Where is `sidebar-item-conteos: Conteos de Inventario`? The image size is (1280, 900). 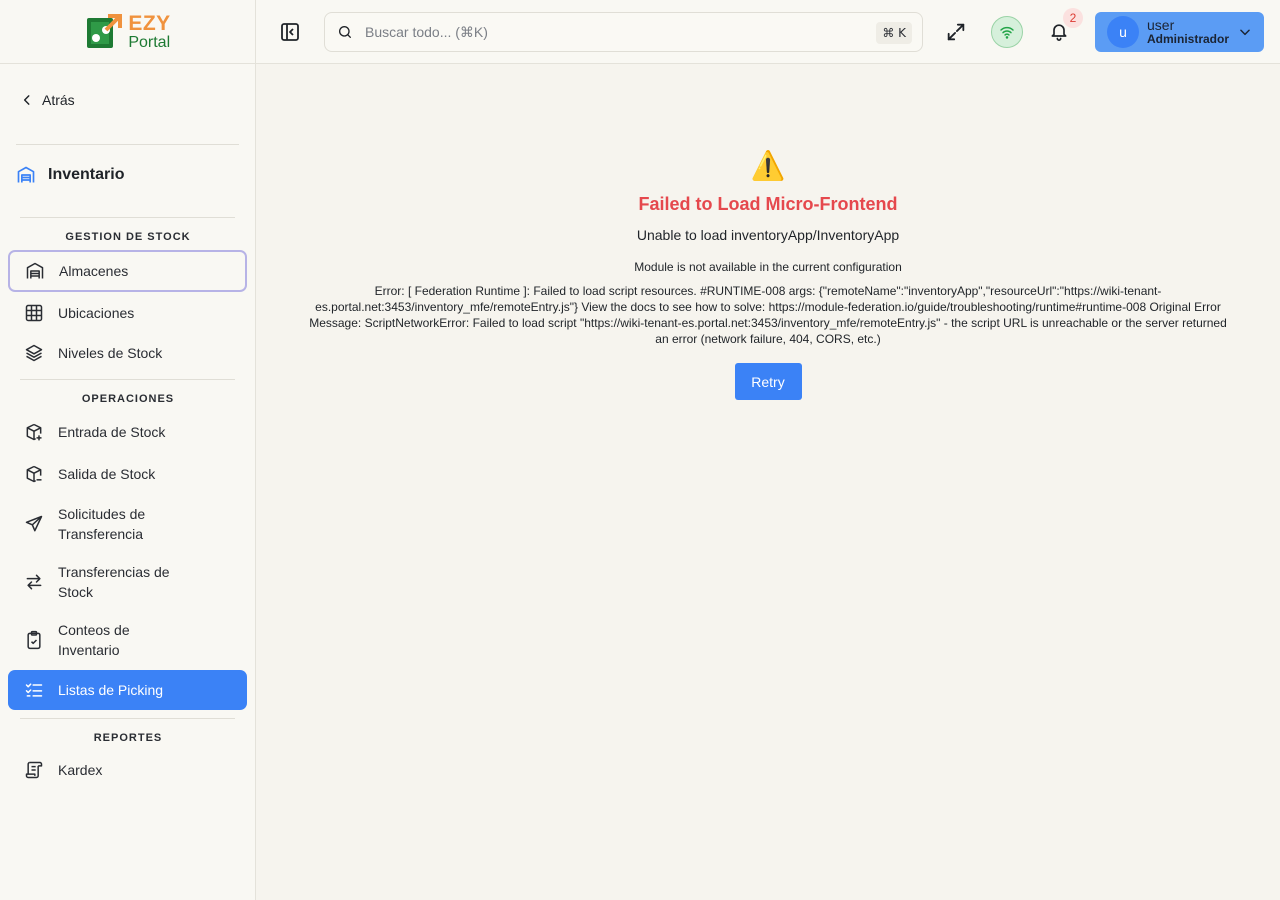
sidebar-item-conteos: Conteos de Inventario is located at coordinates (127, 640).